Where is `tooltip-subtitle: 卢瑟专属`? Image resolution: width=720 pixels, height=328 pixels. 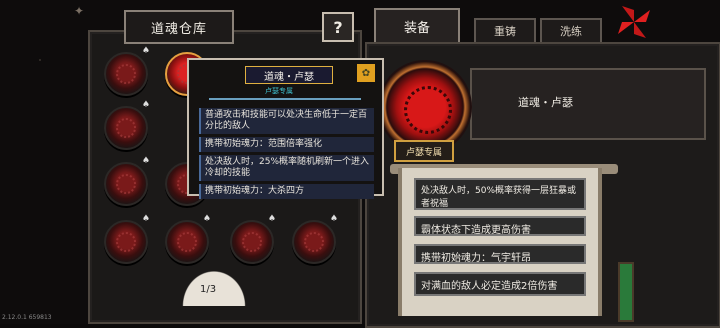
tooltip-subtitle: 卢瑟专属 is located at coordinates (279, 91).